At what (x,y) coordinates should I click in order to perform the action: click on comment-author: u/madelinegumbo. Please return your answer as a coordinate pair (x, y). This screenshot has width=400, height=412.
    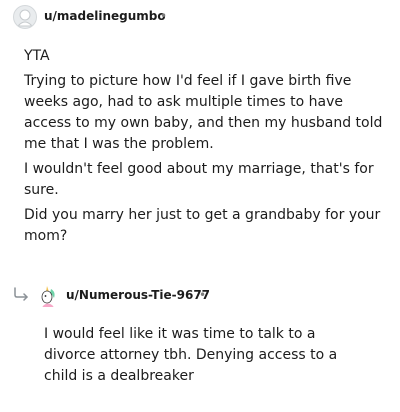
    Looking at the image, I should click on (105, 16).